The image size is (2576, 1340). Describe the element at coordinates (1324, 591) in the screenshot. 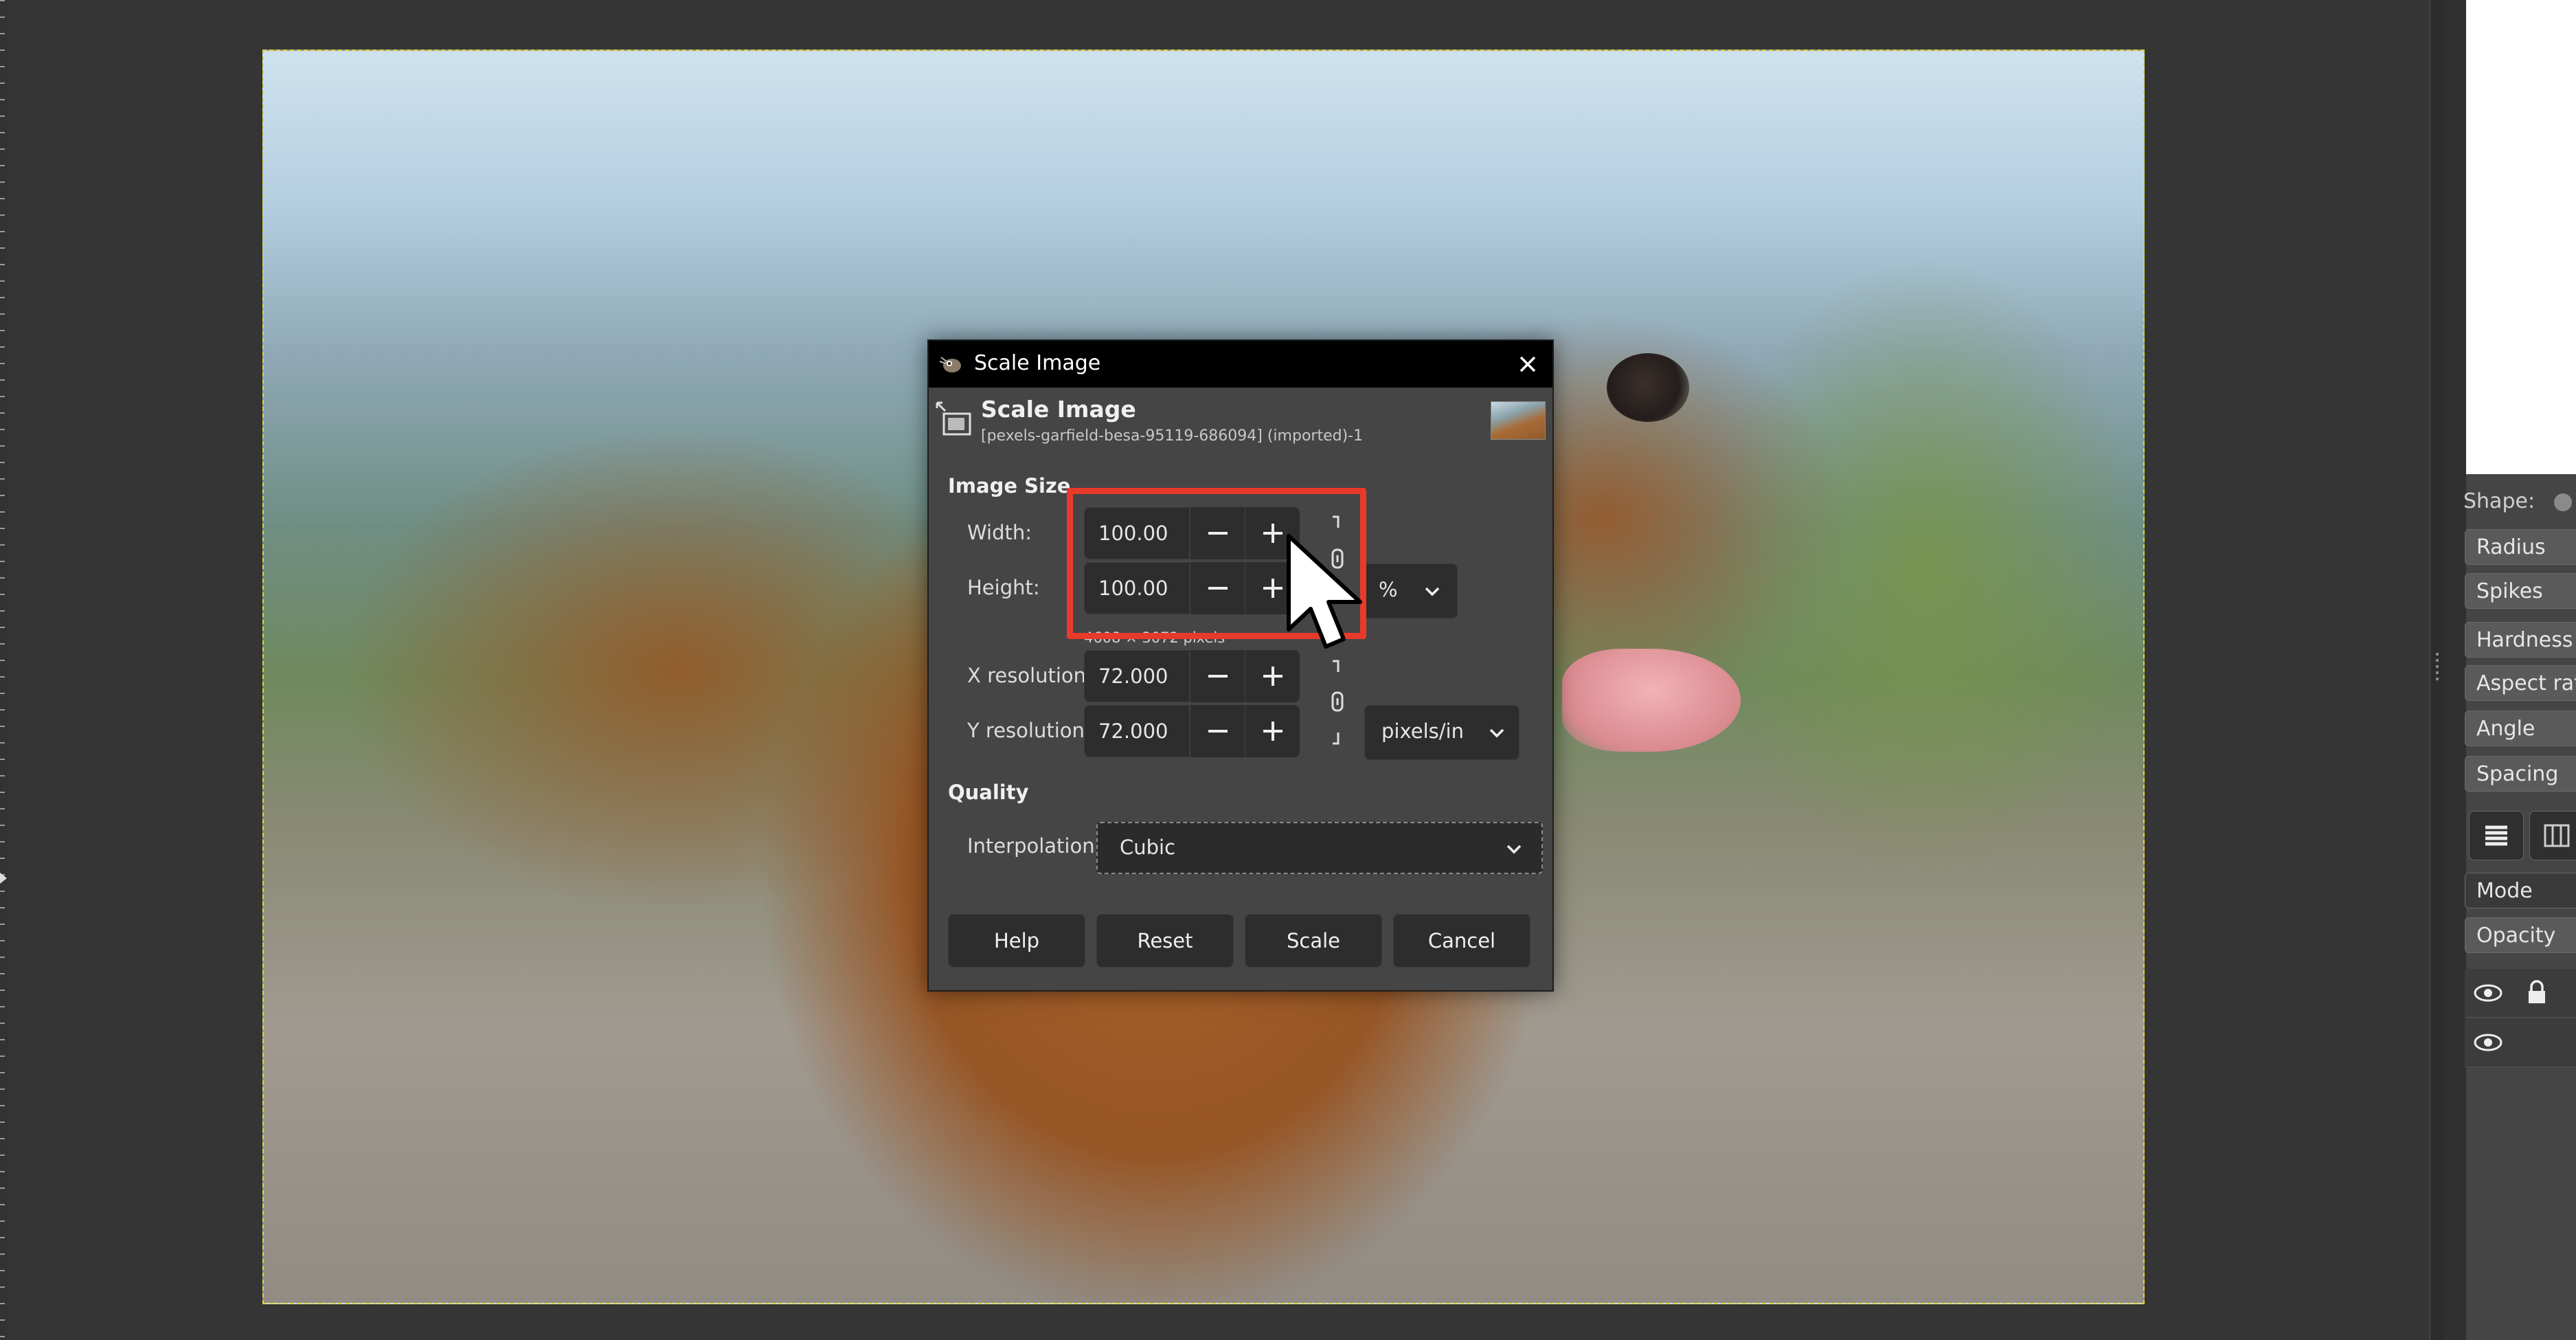

I see `mouse-cursor-icon` at that location.